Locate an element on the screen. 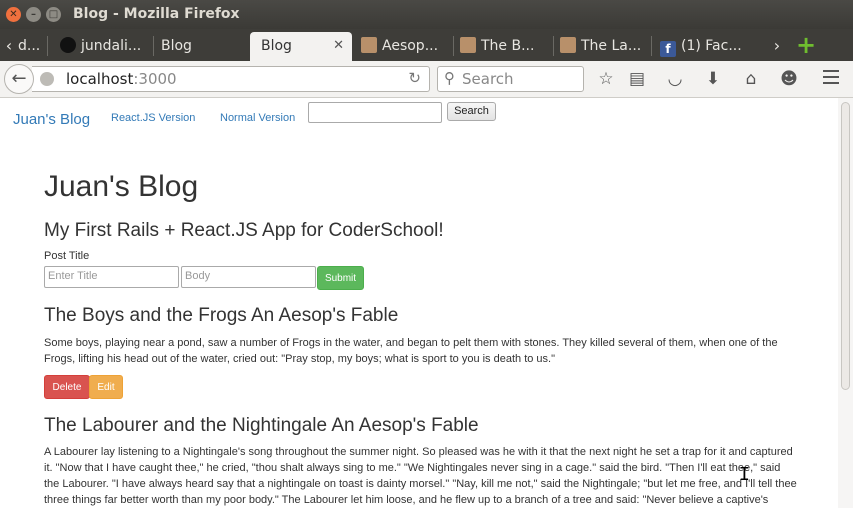  globe-icon is located at coordinates (47, 79).